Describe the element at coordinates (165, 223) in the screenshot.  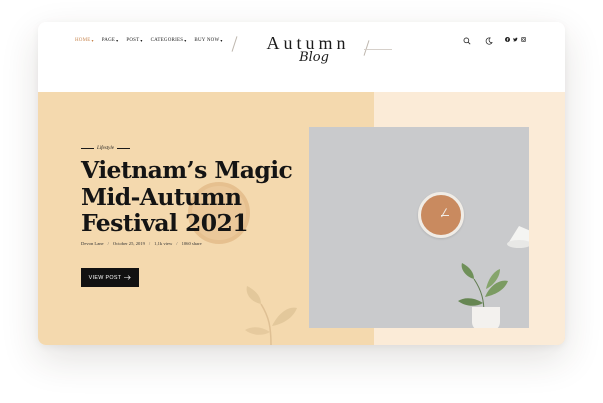
I see `post-title-line: Festival 2021` at that location.